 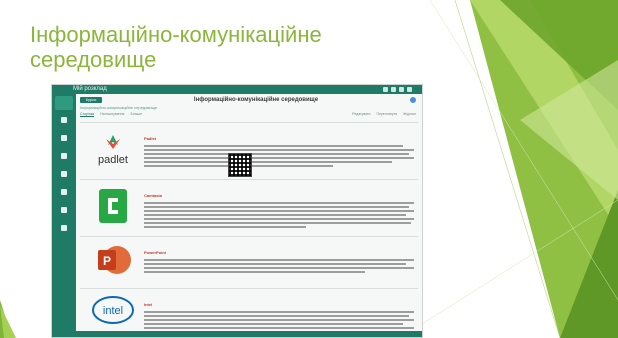 What do you see at coordinates (64, 120) in the screenshot?
I see `home-icon` at bounding box center [64, 120].